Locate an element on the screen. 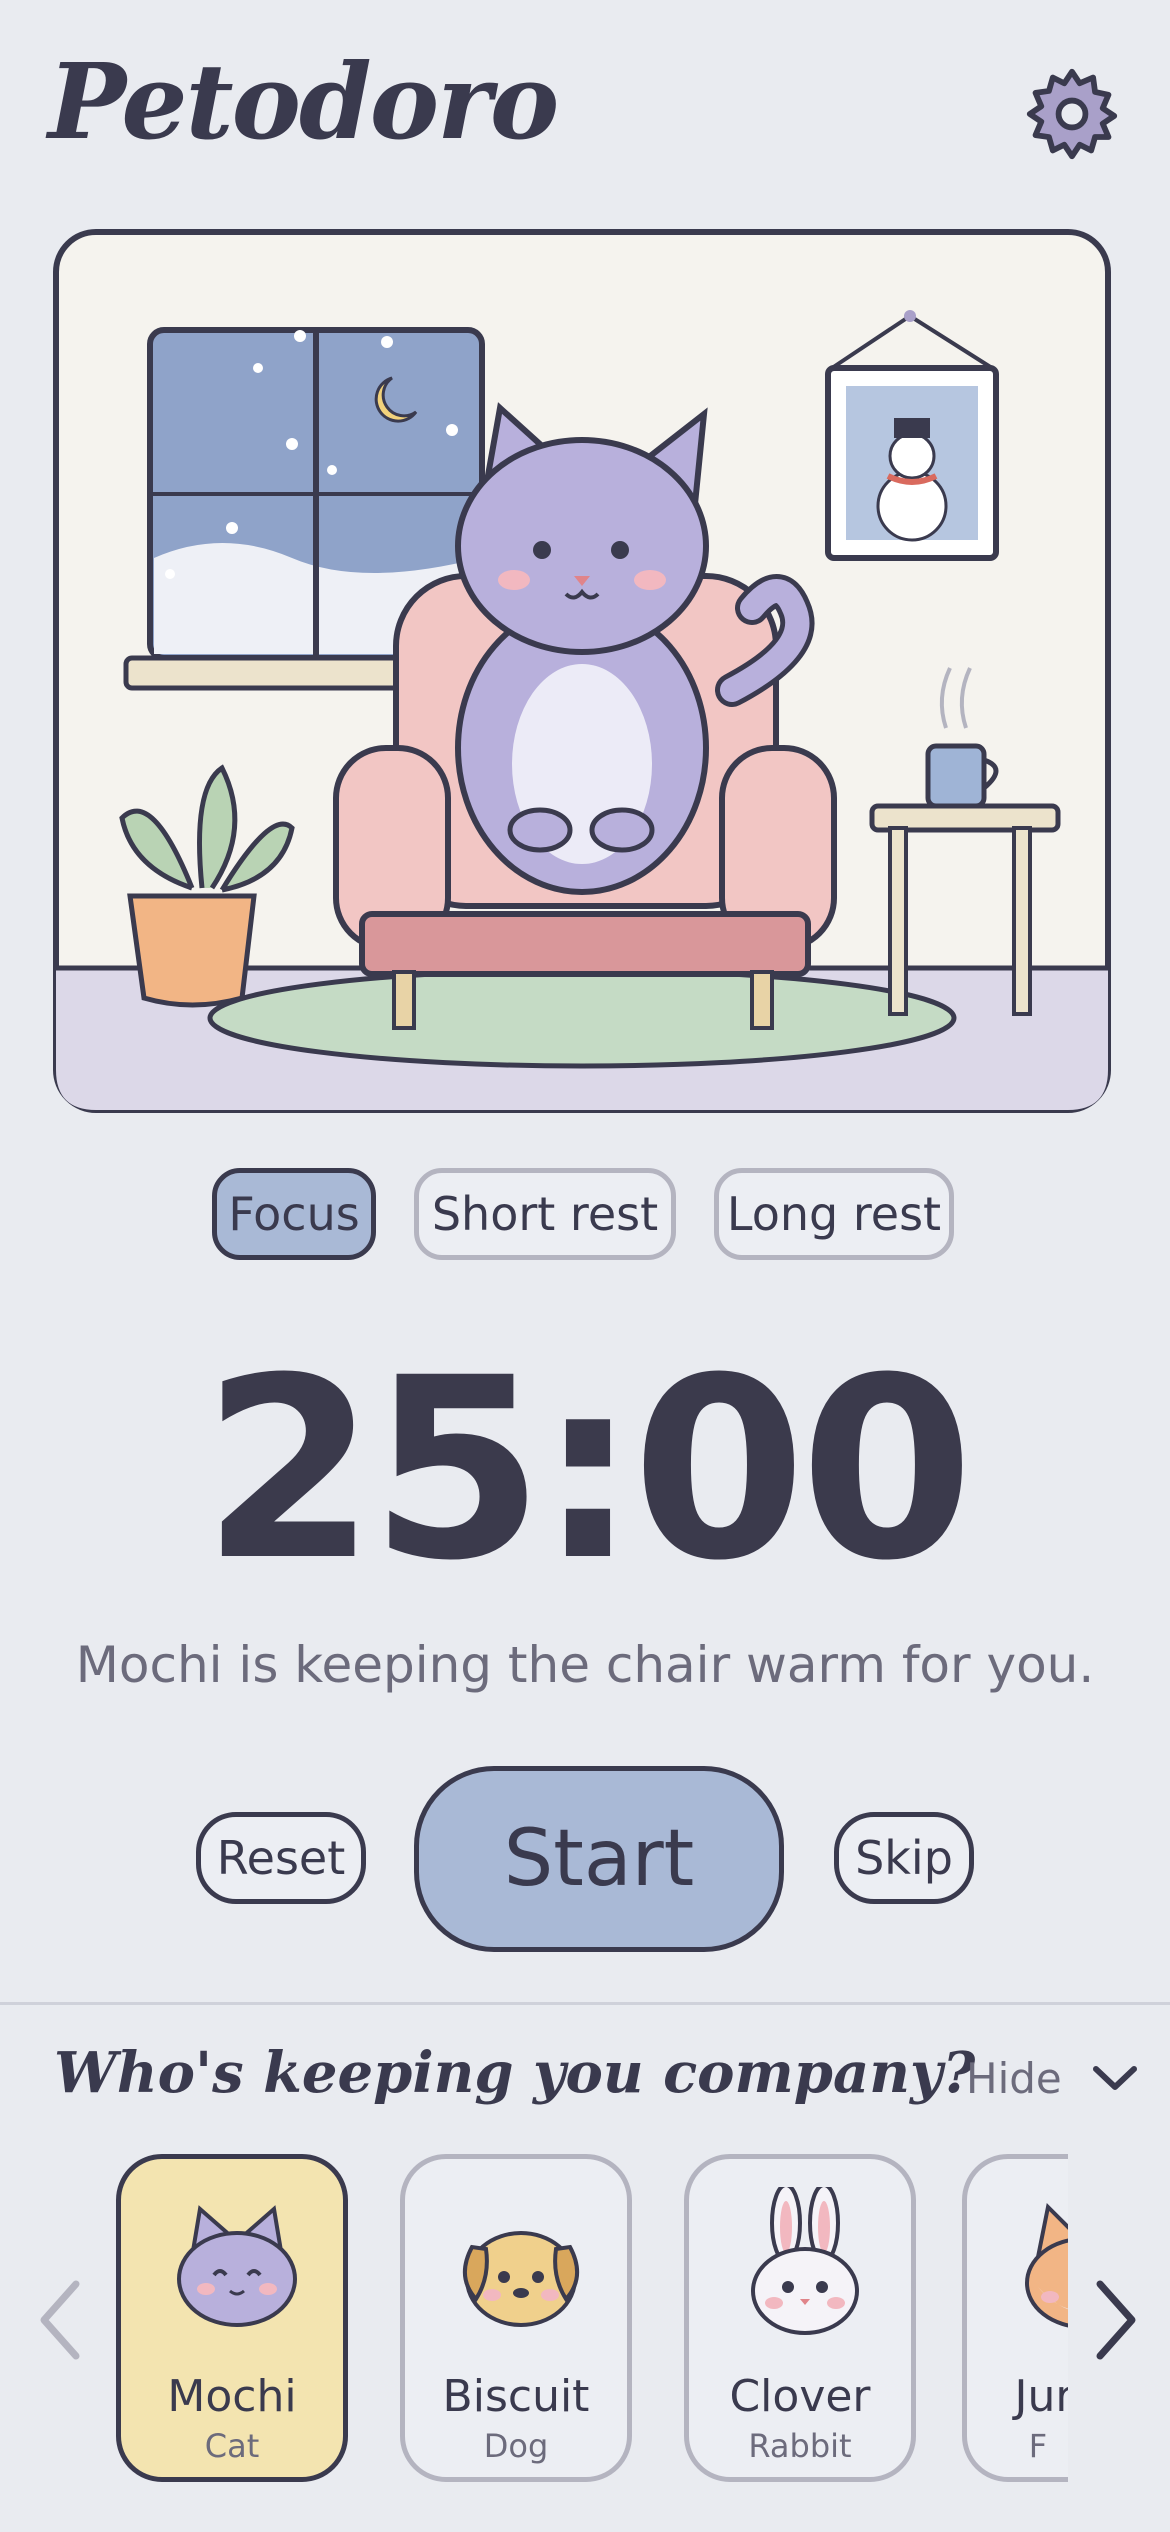  pet-species: Rabbit is located at coordinates (800, 2446).